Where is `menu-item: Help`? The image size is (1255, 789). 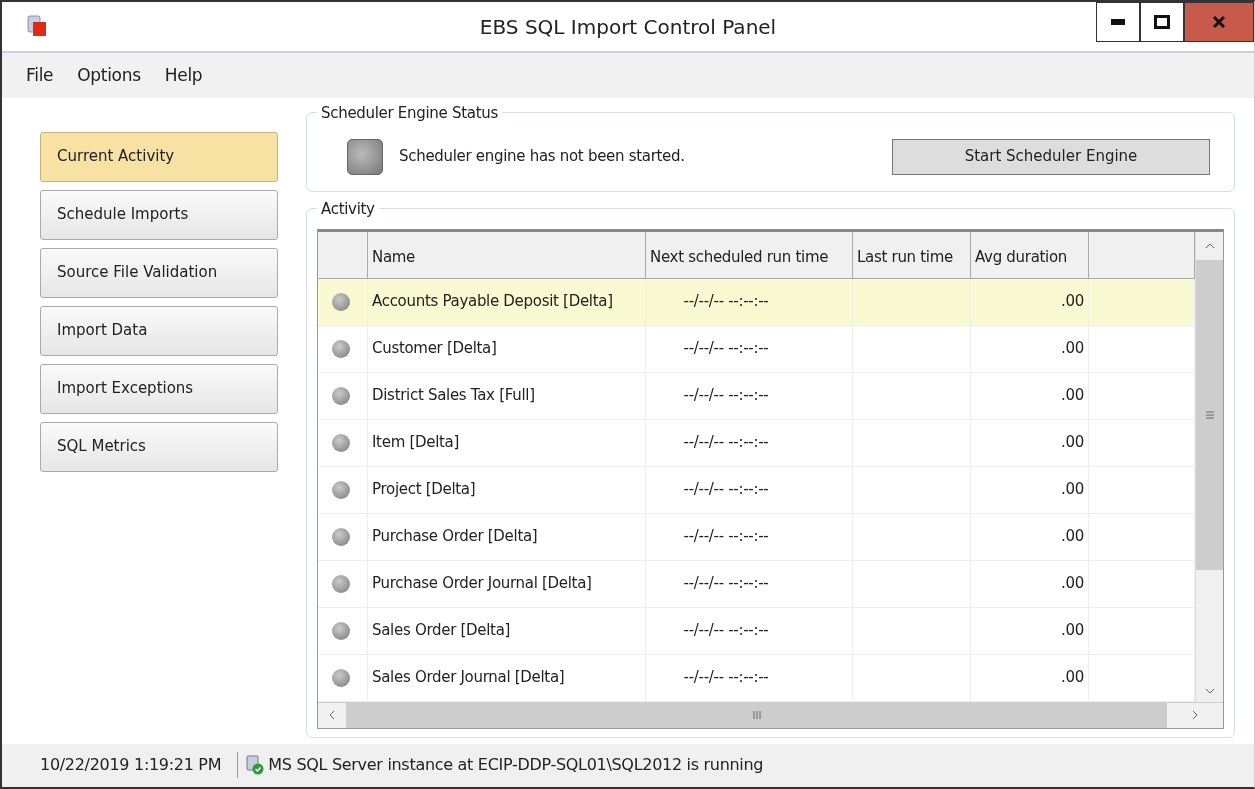 menu-item: Help is located at coordinates (183, 75).